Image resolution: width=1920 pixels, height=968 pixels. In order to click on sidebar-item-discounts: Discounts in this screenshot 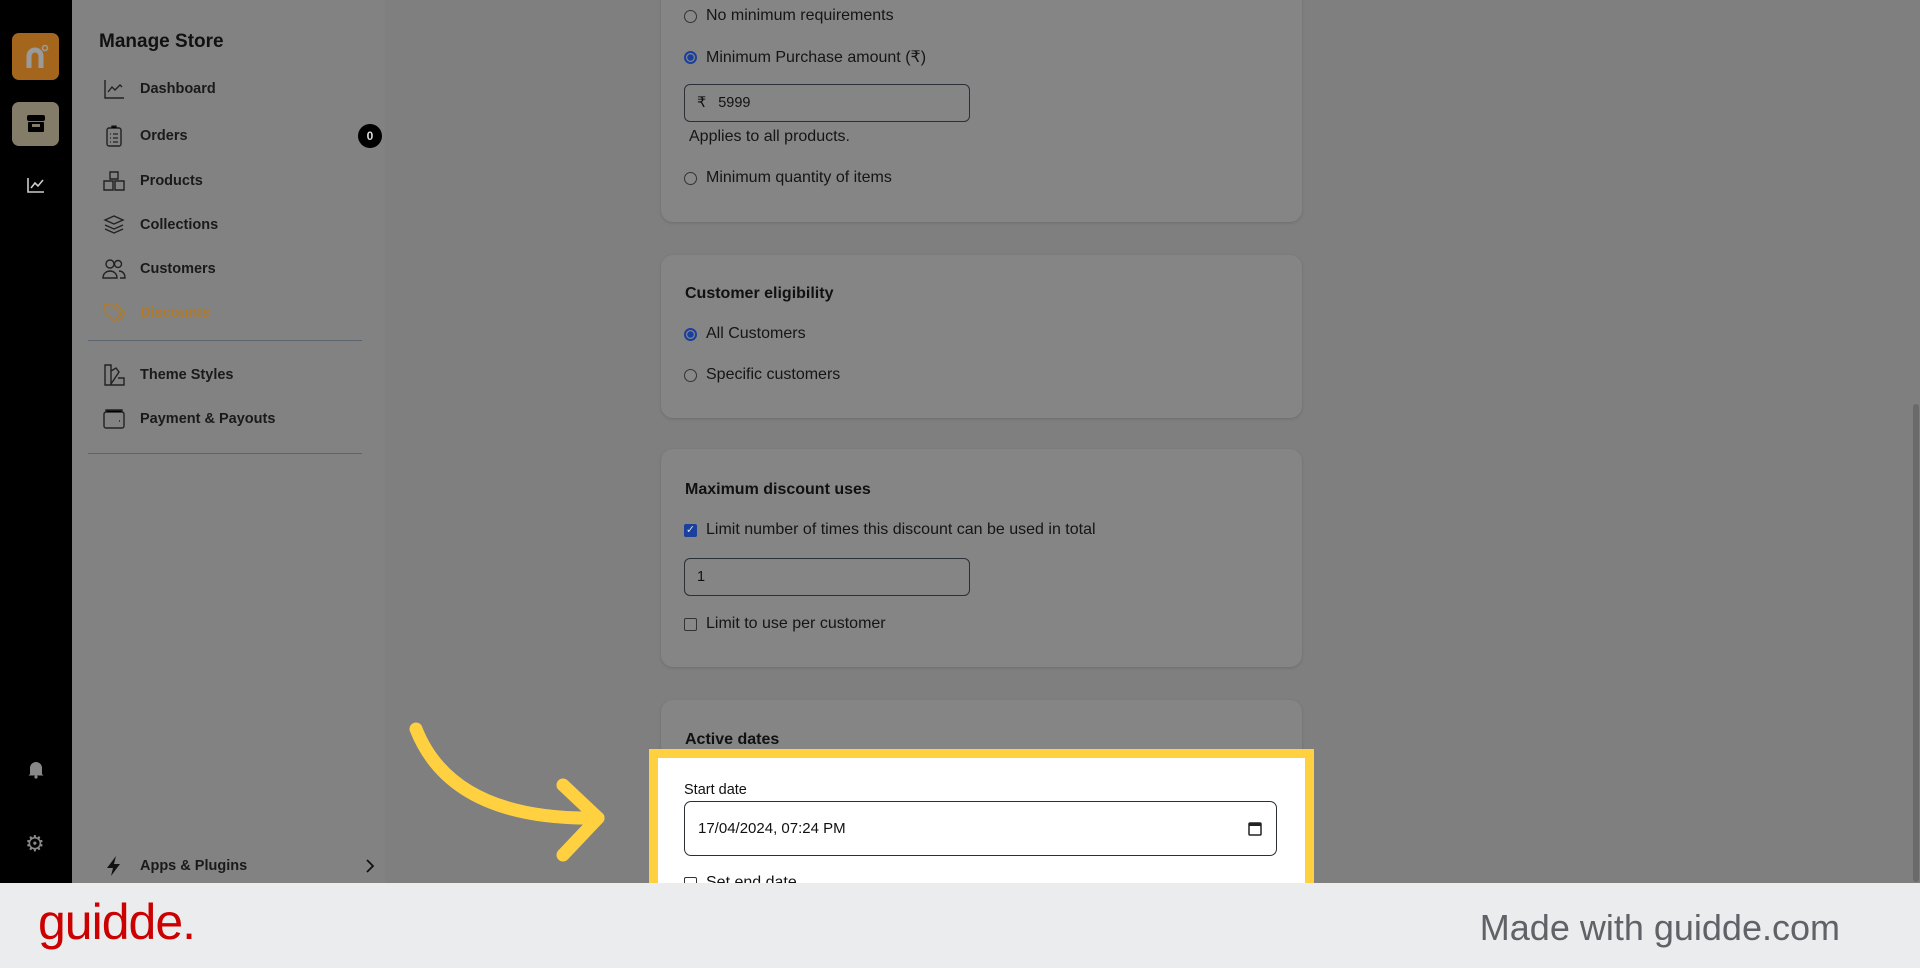, I will do `click(242, 313)`.